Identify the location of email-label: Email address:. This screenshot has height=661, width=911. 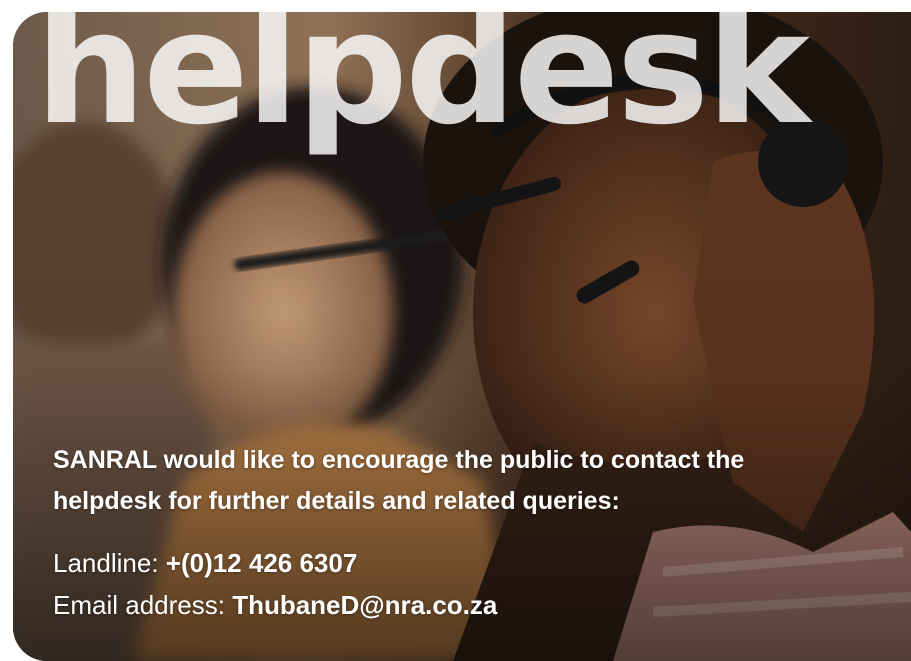
(143, 605).